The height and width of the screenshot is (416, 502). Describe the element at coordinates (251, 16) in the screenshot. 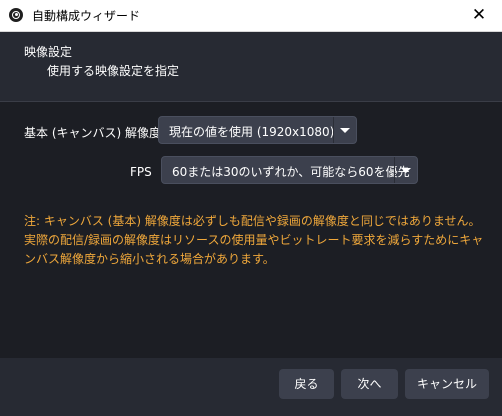

I see `title-bar: 自動構成ウィザード ✕` at that location.